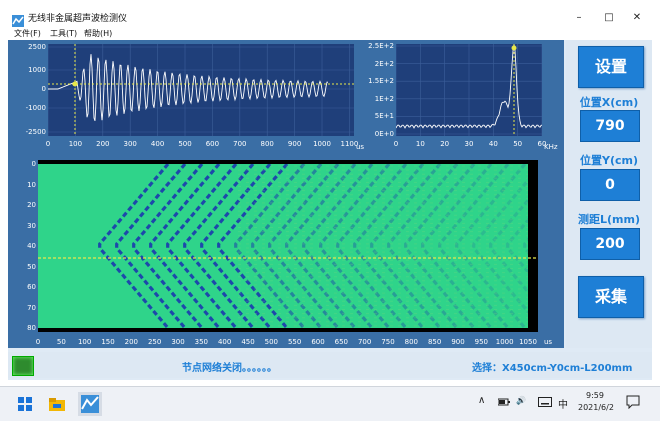  What do you see at coordinates (330, 365) in the screenshot?
I see `status-bar: 节点网络关闭。。。。。。 选择：X450cm-Y0cm-L200mm` at bounding box center [330, 365].